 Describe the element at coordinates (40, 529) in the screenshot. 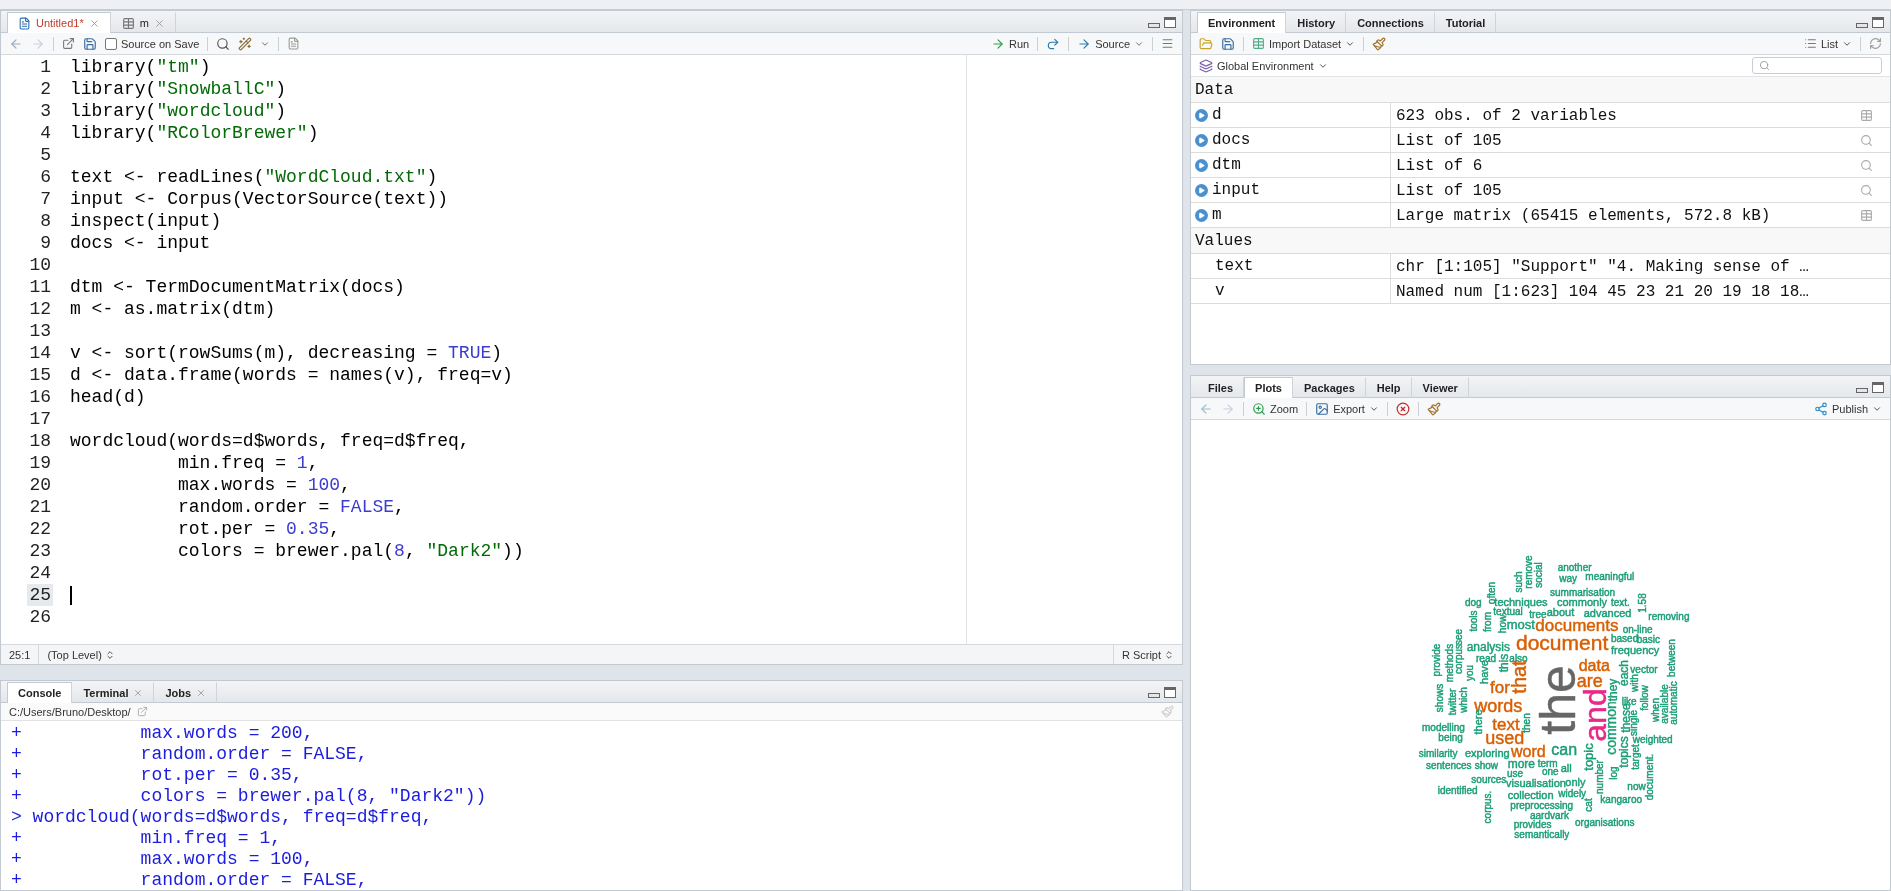

I see `line-number: 22` at that location.